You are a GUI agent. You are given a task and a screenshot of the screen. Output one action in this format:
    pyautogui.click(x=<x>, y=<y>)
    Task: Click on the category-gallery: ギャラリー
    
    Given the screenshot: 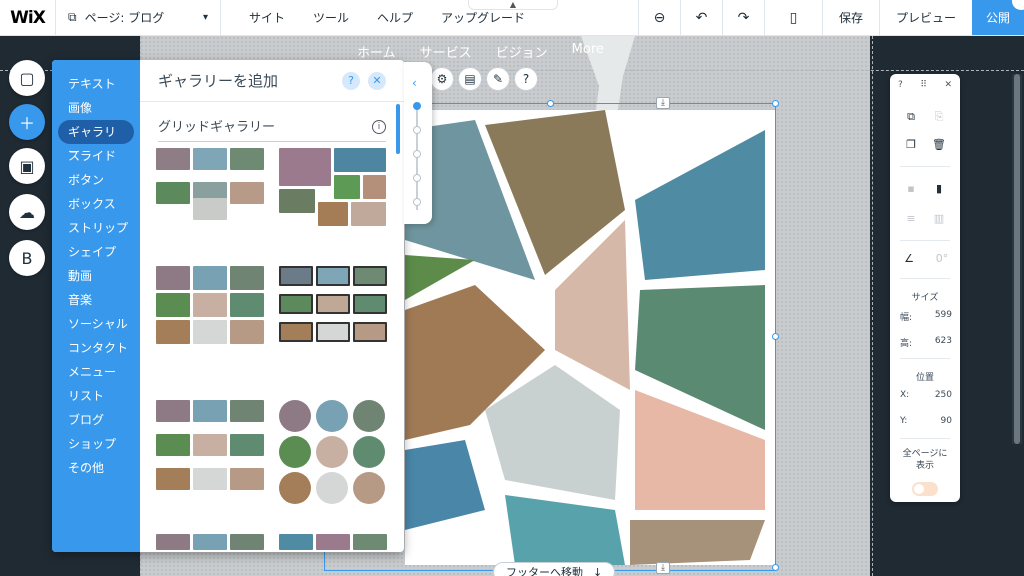 What is the action you would take?
    pyautogui.click(x=96, y=139)
    